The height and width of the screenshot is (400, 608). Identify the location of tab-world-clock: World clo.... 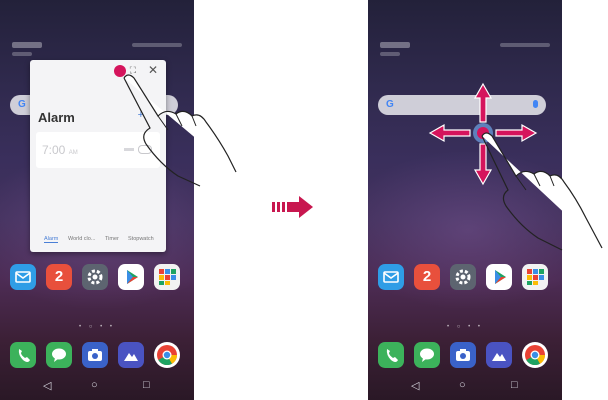
(81, 239).